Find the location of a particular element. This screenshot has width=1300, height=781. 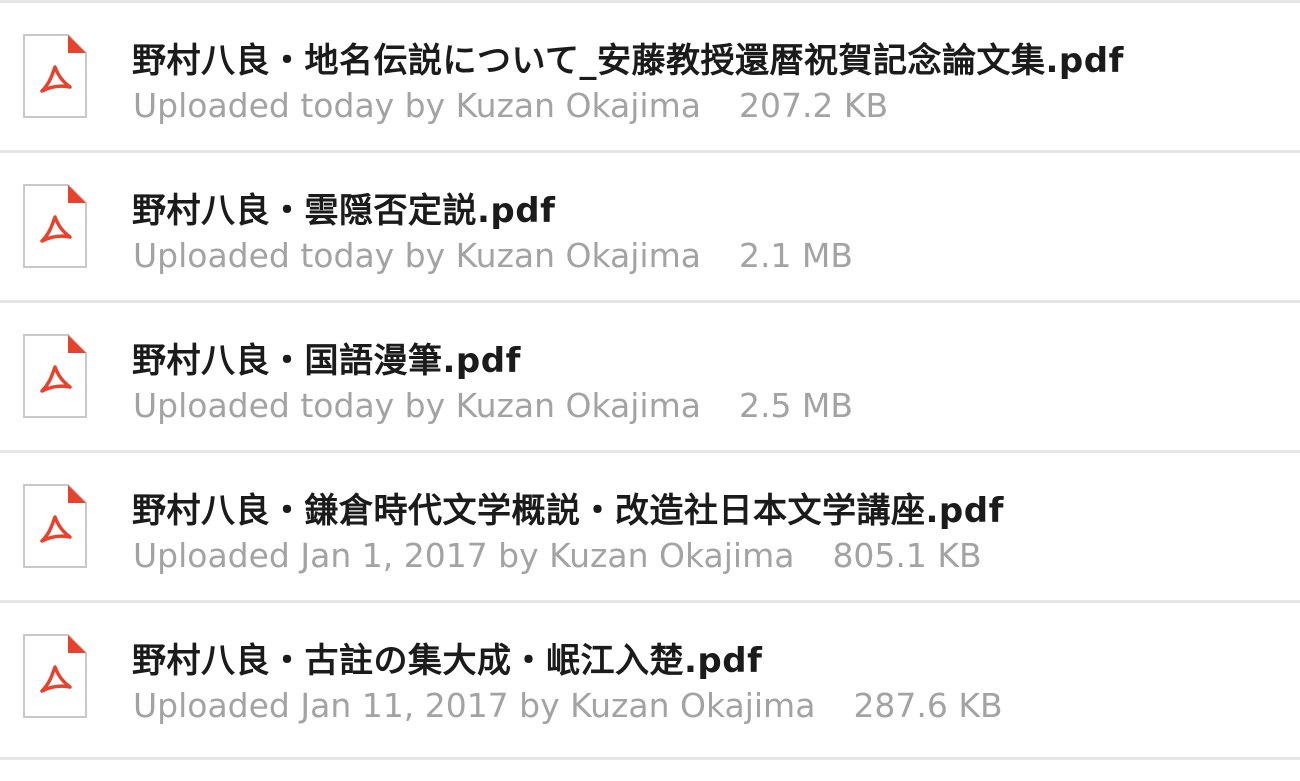

file-meta: Uploaded today by Kuzan Okajima 2.5 MB is located at coordinates (493, 405).